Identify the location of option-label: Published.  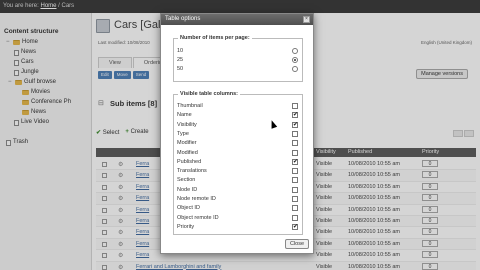
(189, 161).